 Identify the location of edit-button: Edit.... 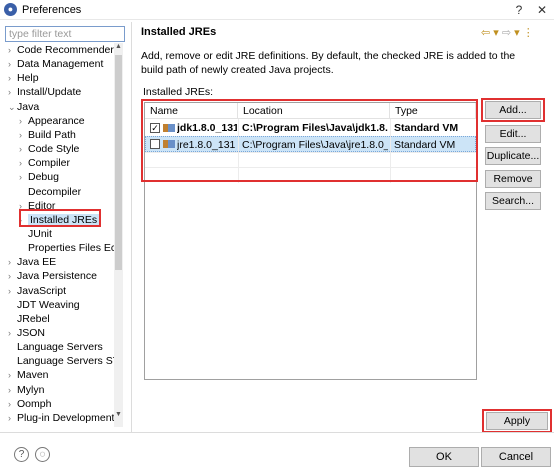
(513, 134).